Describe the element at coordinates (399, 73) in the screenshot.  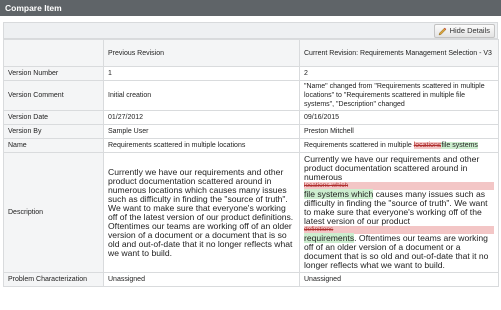
I see `current-value: 2` at that location.